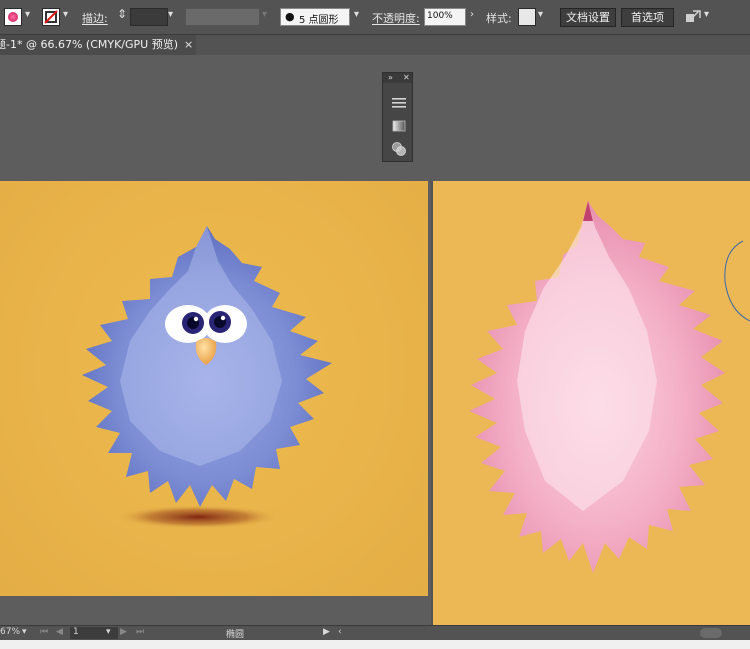 Image resolution: width=750 pixels, height=649 pixels. I want to click on document-tab: 标题-1* @ 66.67% (CMYK/GPU 预览) ×, so click(98, 45).